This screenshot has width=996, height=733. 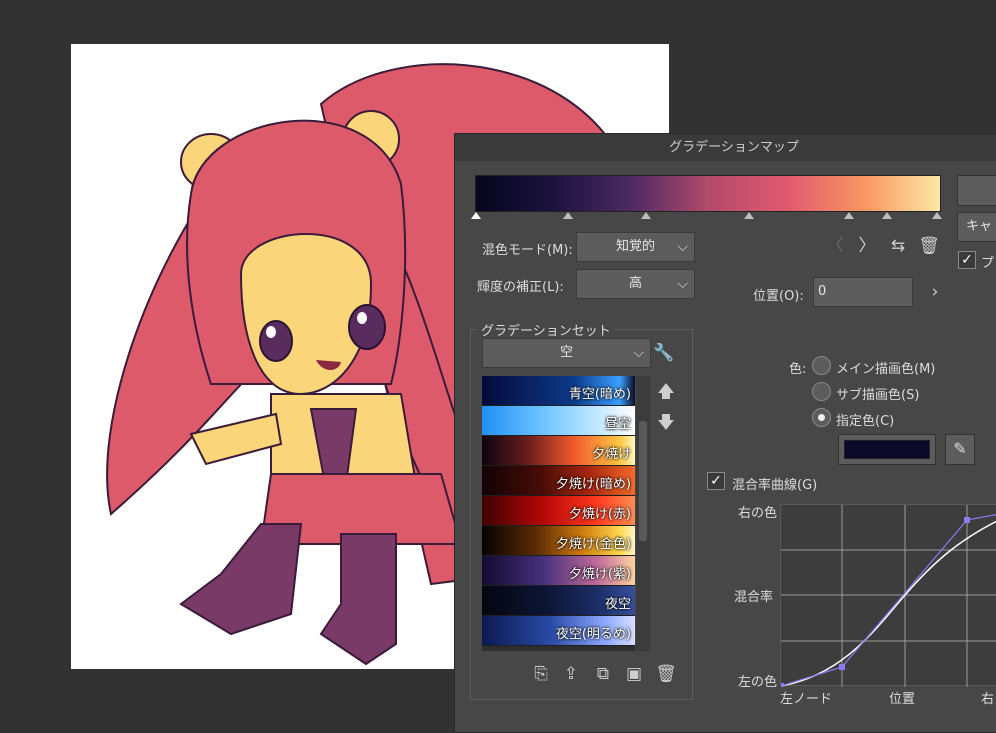 What do you see at coordinates (664, 353) in the screenshot?
I see `wrench-icon: 🔧` at bounding box center [664, 353].